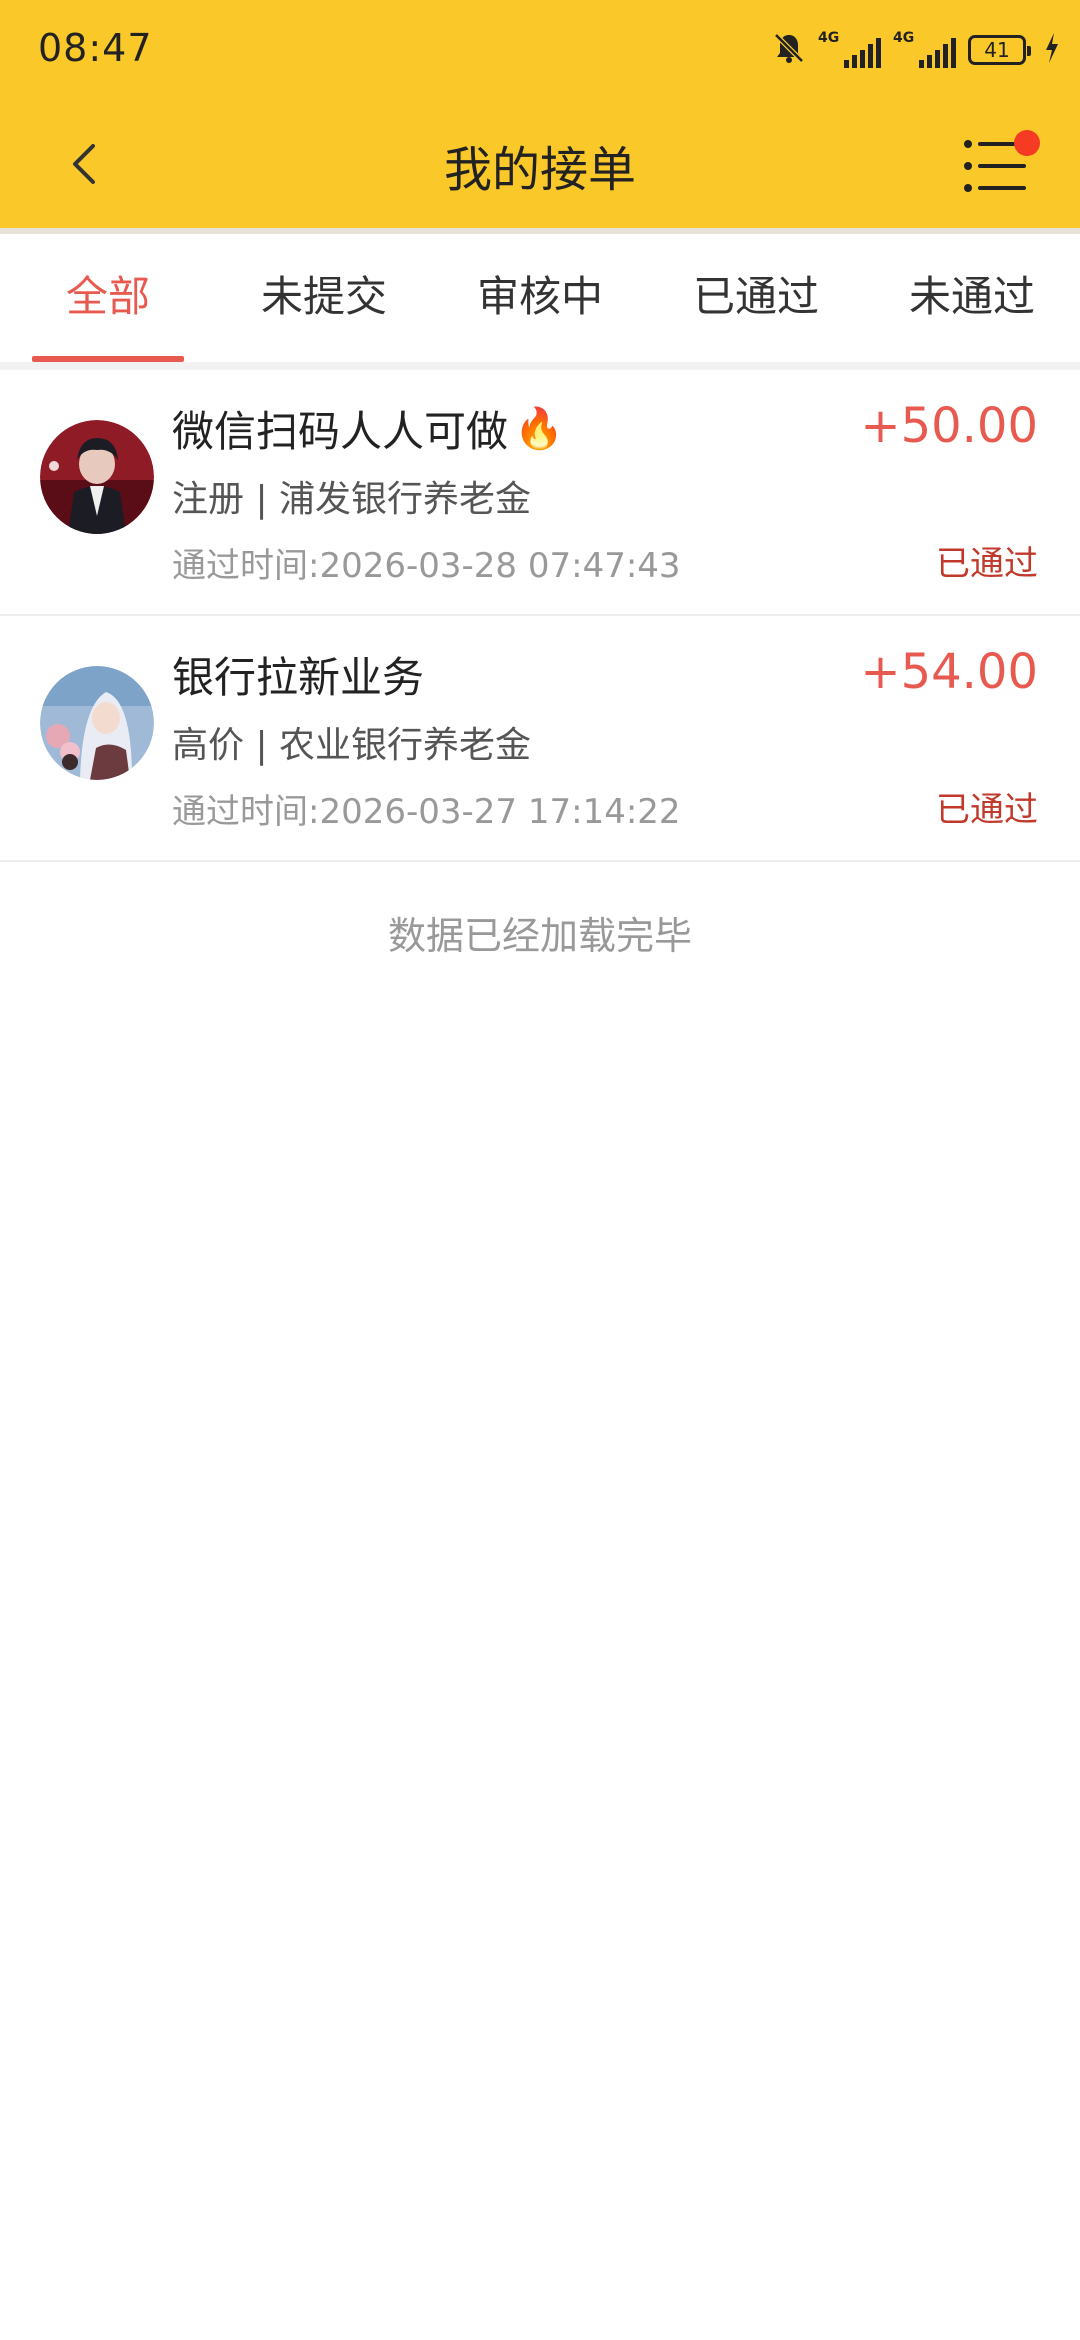 This screenshot has height=2340, width=1080. I want to click on bell-off-icon, so click(789, 50).